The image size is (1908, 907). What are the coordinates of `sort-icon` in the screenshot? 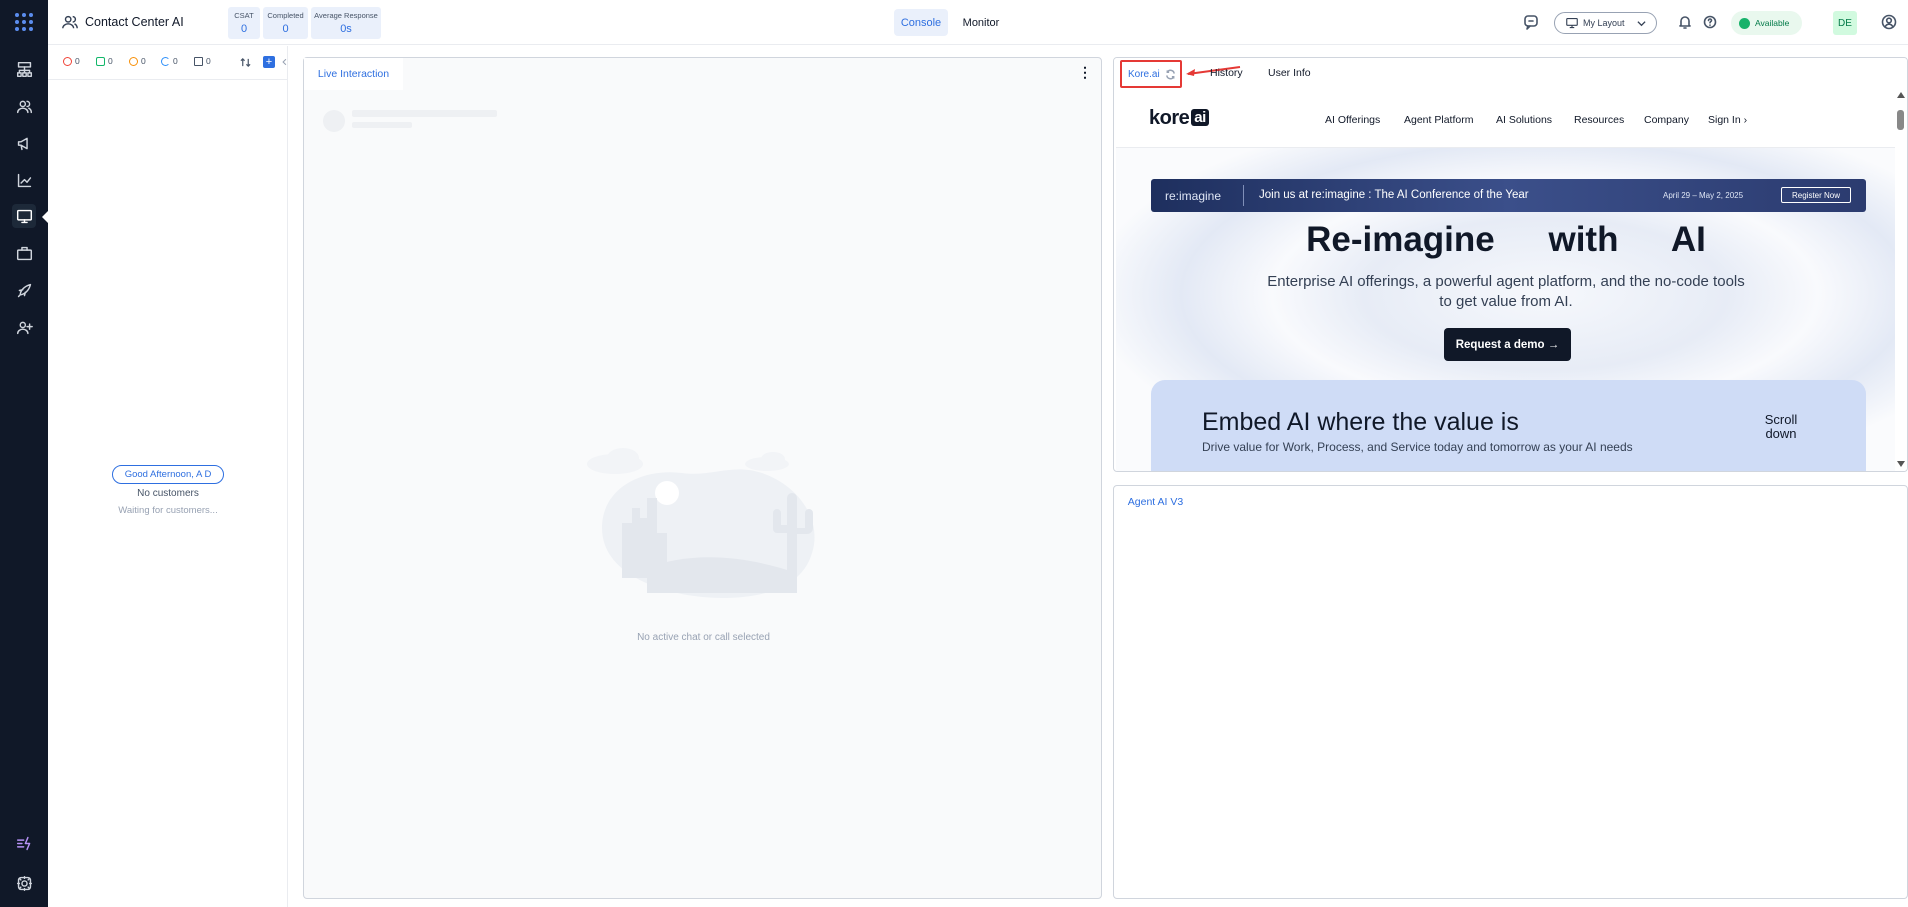 It's located at (245, 62).